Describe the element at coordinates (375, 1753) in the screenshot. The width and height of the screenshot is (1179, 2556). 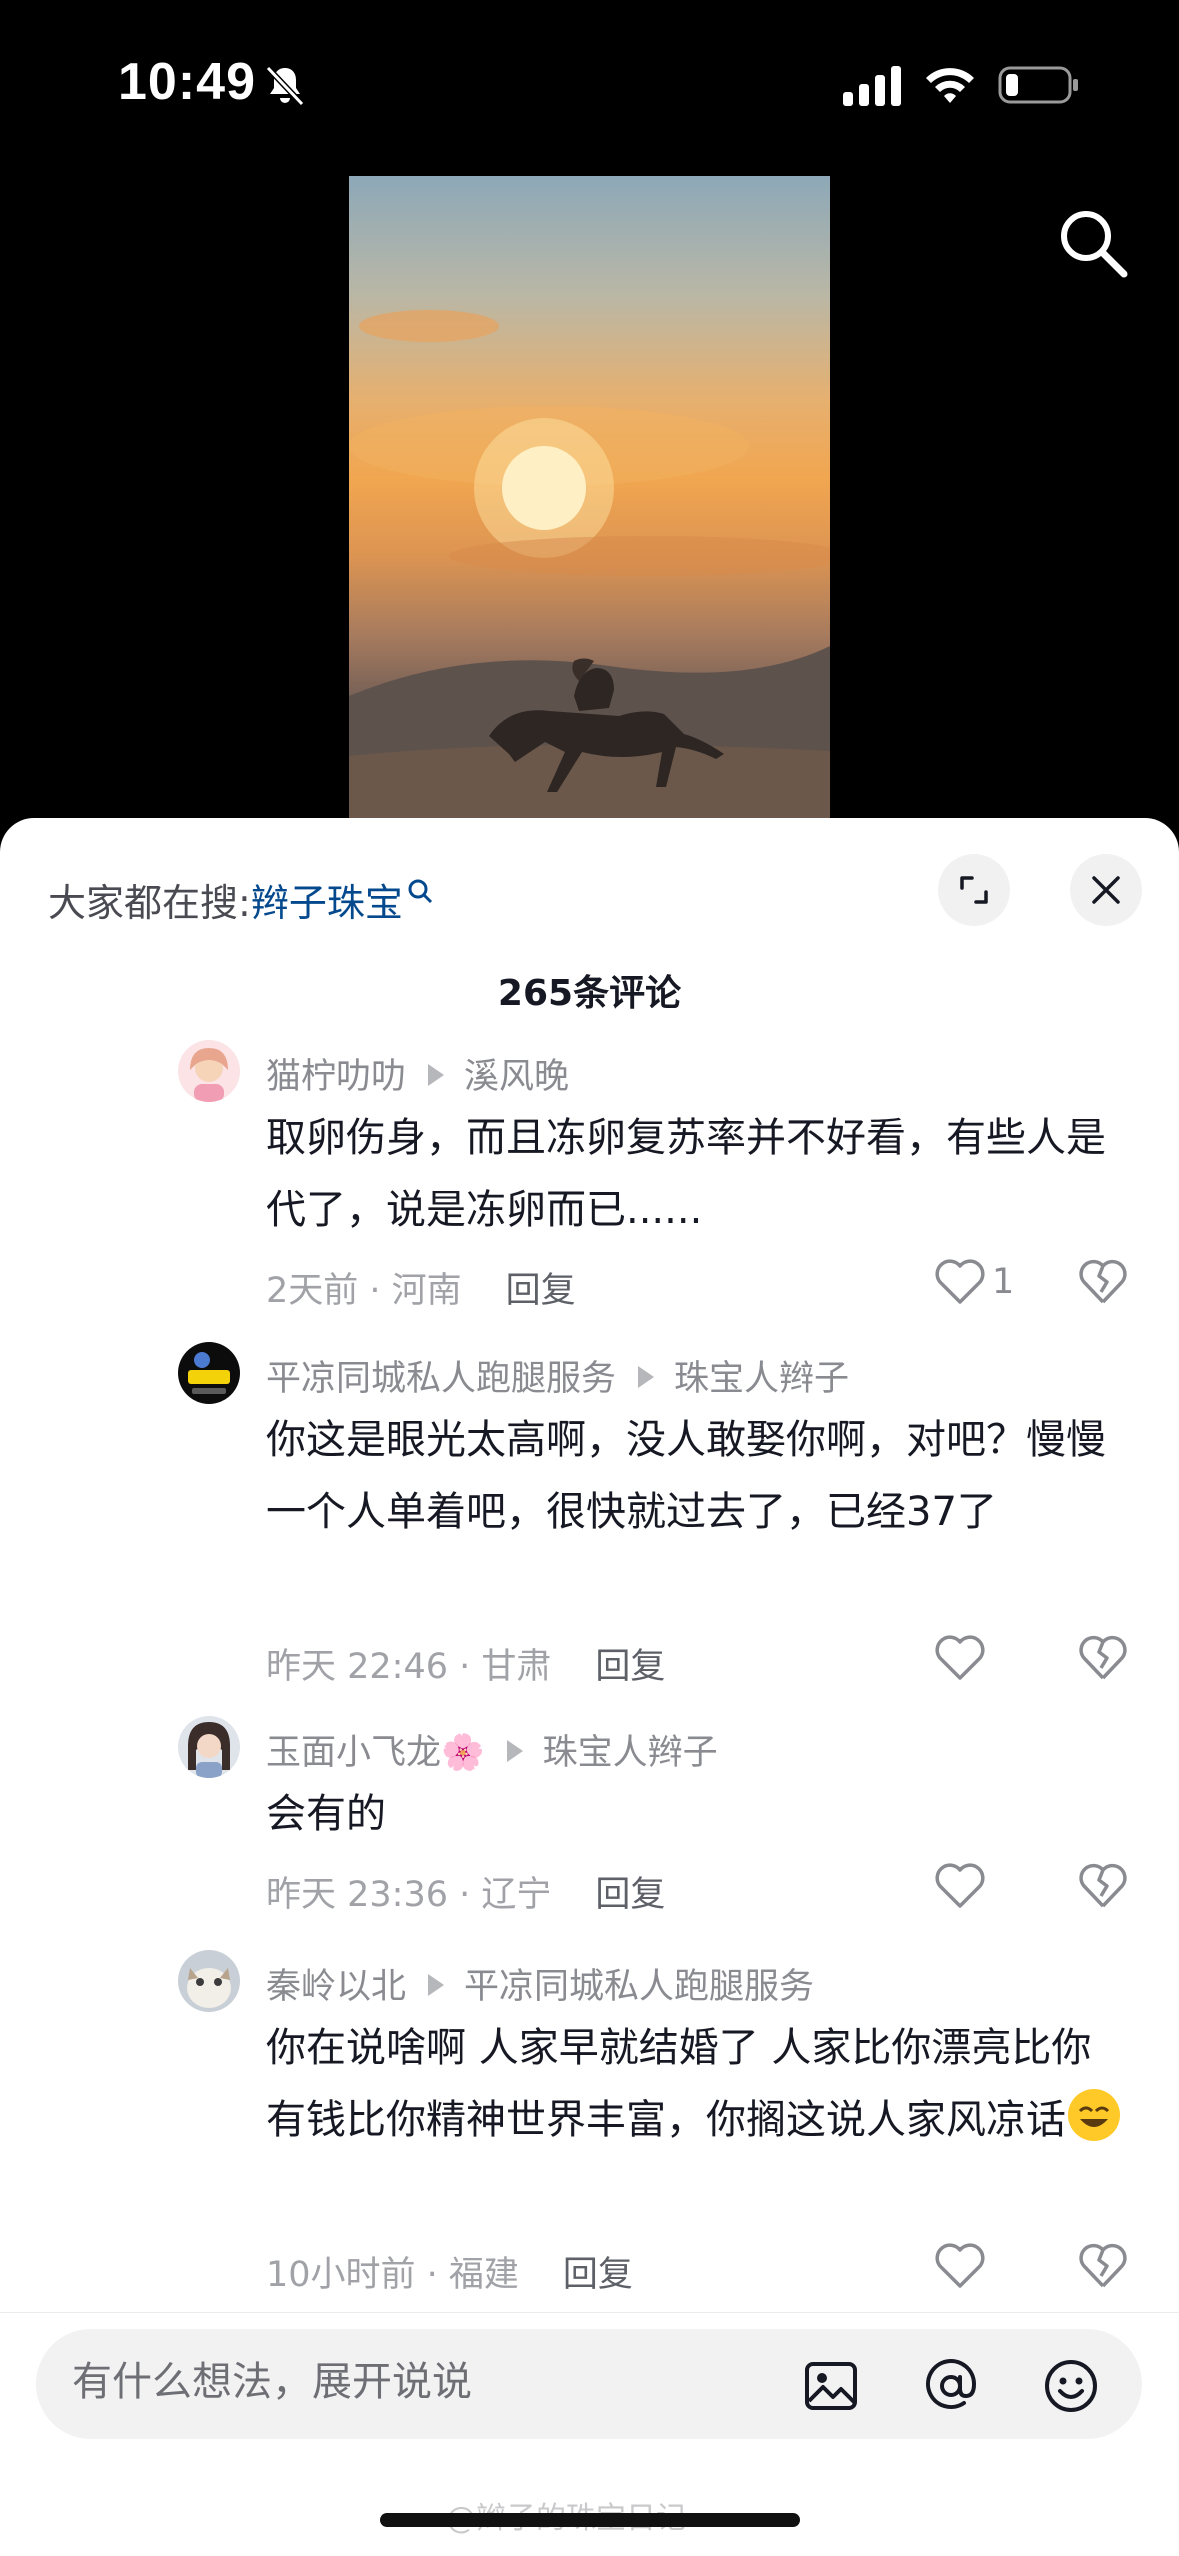
I see `comment-author: 玉面小飞龙🌸` at that location.